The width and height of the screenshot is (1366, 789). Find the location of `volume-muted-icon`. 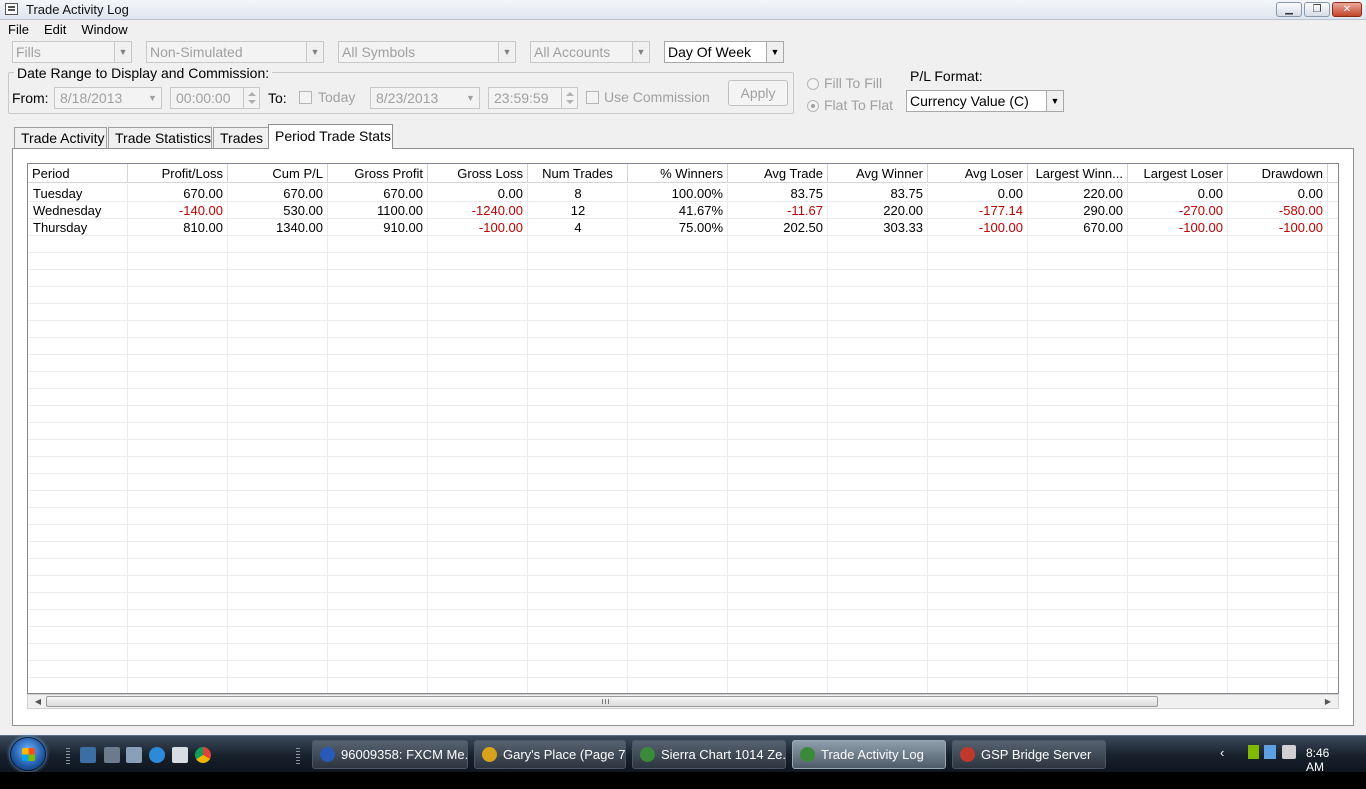

volume-muted-icon is located at coordinates (1289, 752).